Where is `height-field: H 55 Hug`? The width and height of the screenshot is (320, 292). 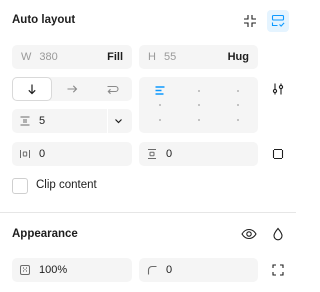 height-field: H 55 Hug is located at coordinates (198, 57).